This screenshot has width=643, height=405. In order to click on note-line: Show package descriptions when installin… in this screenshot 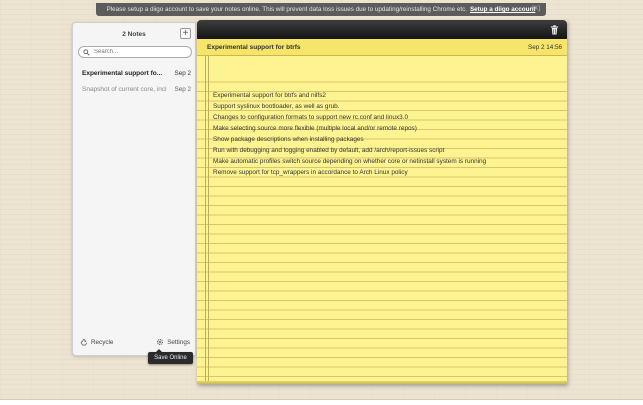, I will do `click(288, 139)`.